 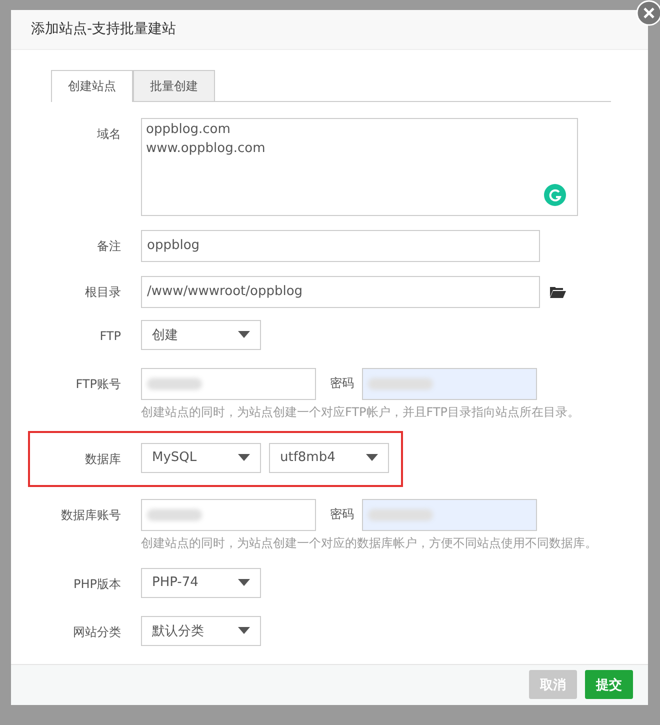 What do you see at coordinates (206, 148) in the screenshot?
I see `domain-line: www.oppblog.com` at bounding box center [206, 148].